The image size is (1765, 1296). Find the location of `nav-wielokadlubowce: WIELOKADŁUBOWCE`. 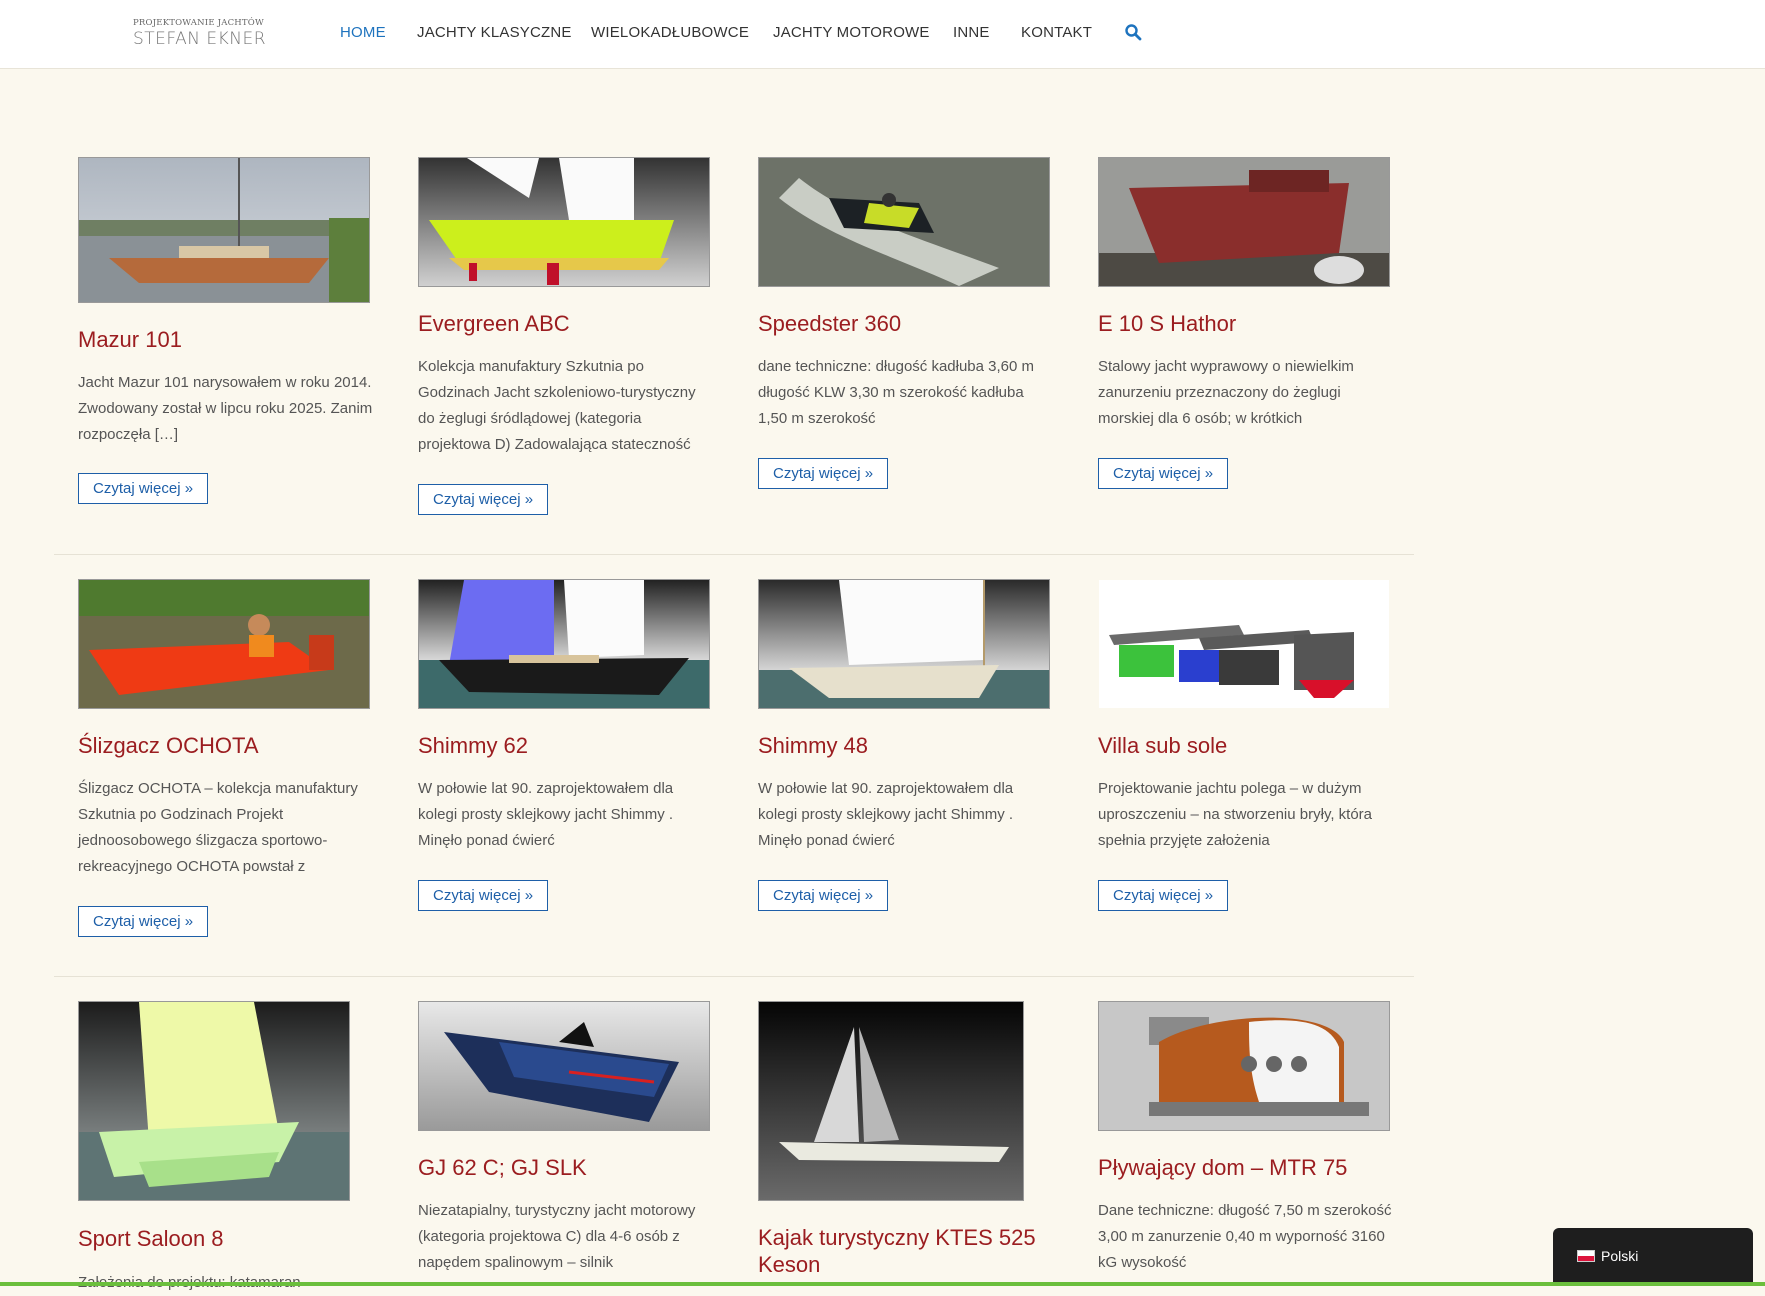

nav-wielokadlubowce: WIELOKADŁUBOWCE is located at coordinates (670, 32).